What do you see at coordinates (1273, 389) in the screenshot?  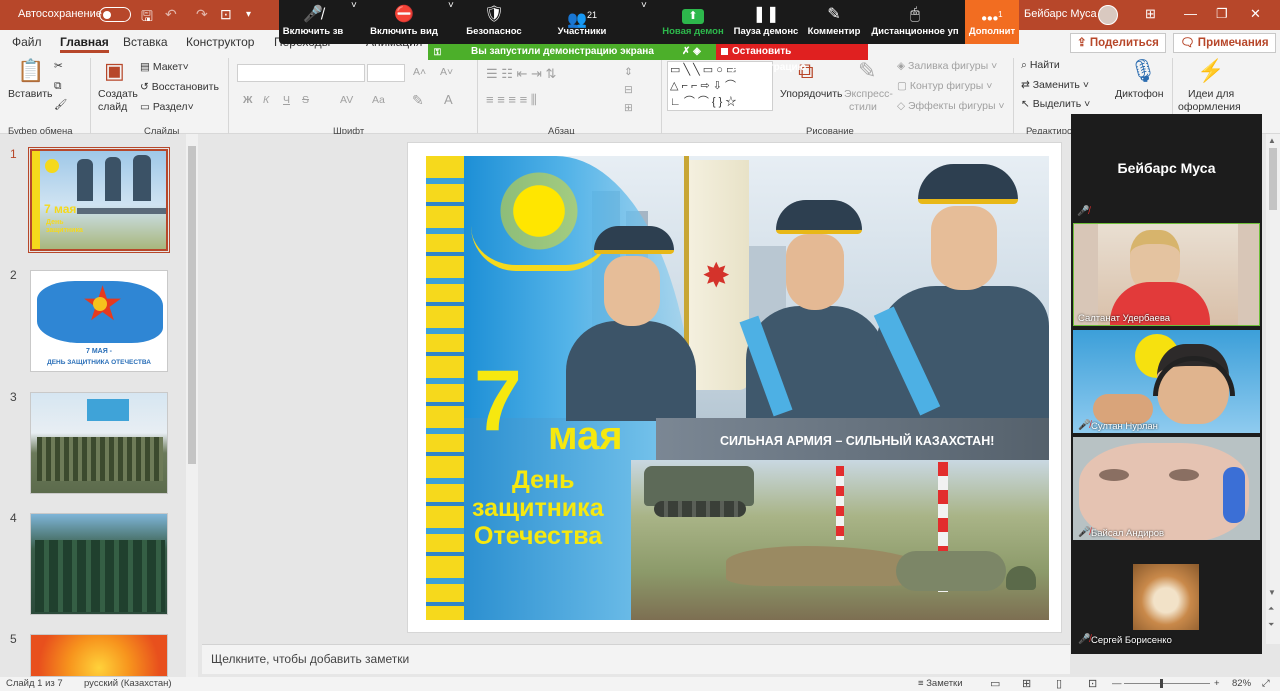 I see `editor-scrollbar: ▲ ▼ ⏶ ⏷` at bounding box center [1273, 389].